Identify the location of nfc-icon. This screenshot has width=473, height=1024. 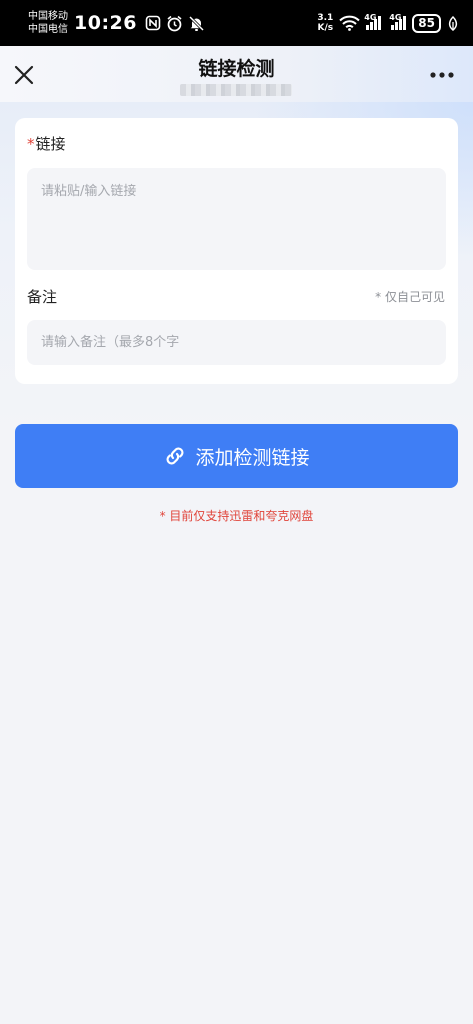
(153, 23).